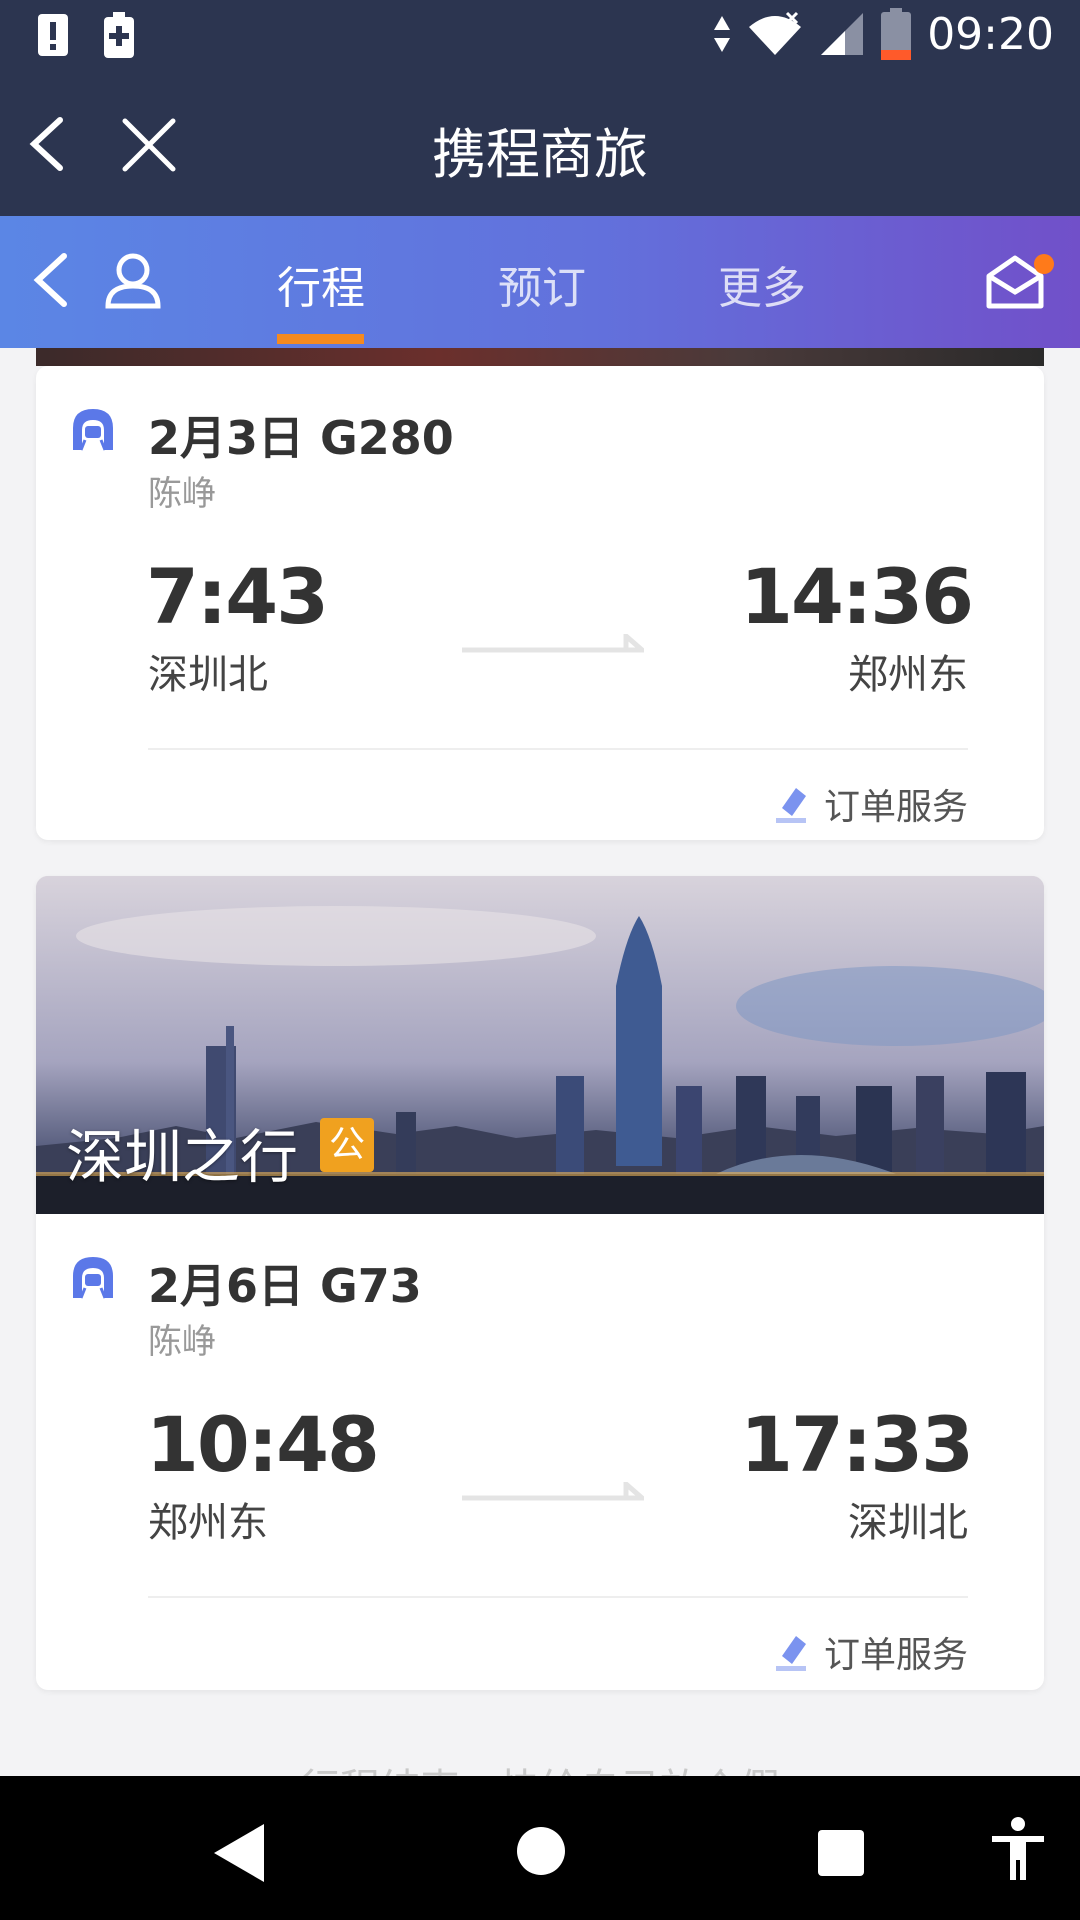 The height and width of the screenshot is (1920, 1080). Describe the element at coordinates (775, 33) in the screenshot. I see `wifi-icon` at that location.